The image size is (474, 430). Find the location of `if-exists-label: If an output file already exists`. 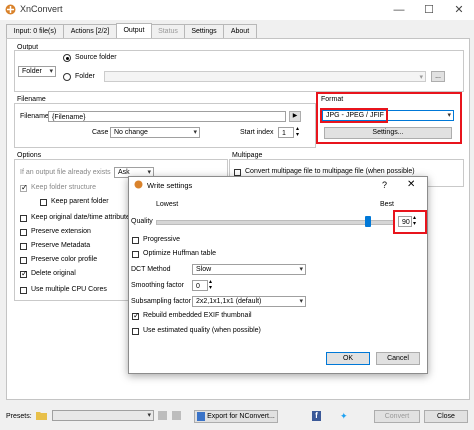

if-exists-label: If an output file already exists is located at coordinates (65, 172).